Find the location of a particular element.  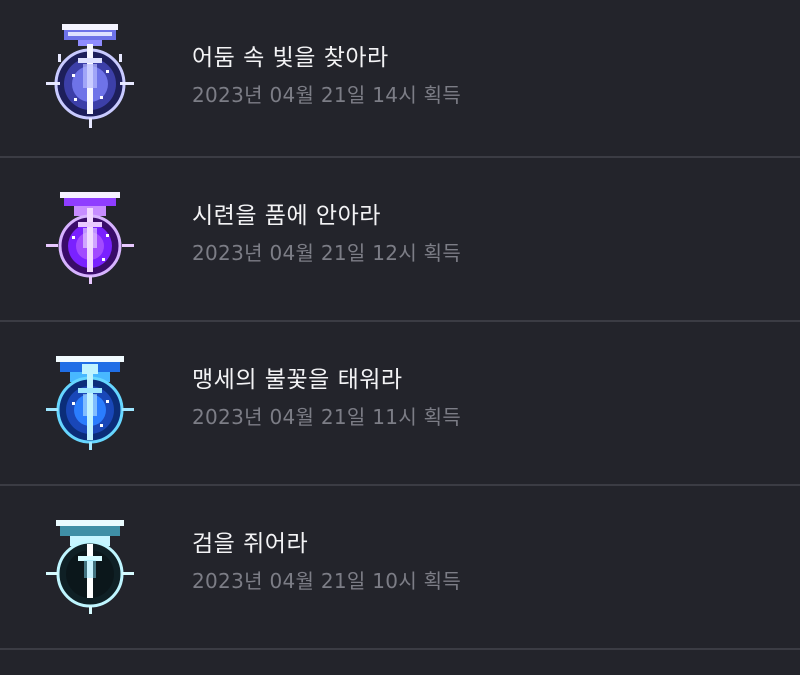

achievement-title: 어둠 속 빛을 찾아라 is located at coordinates (290, 58).